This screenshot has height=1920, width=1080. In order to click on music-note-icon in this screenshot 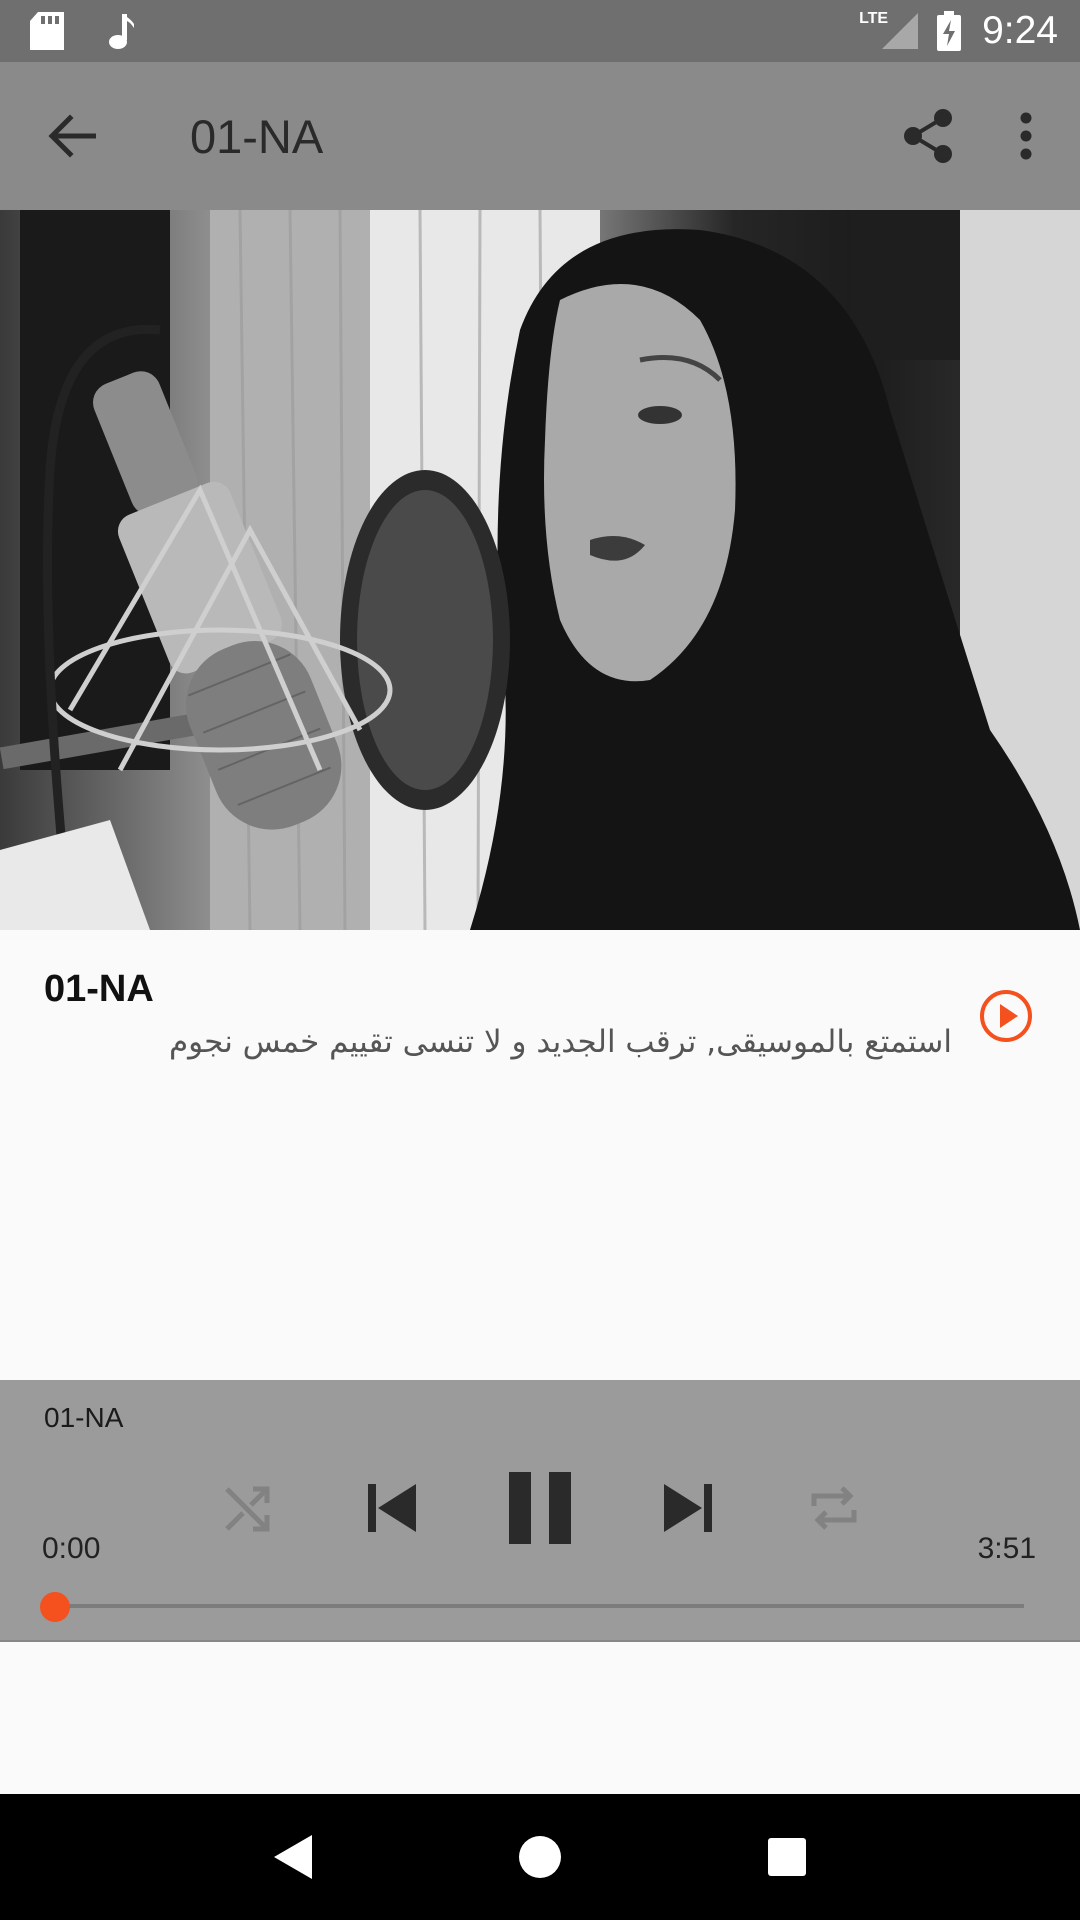, I will do `click(122, 31)`.